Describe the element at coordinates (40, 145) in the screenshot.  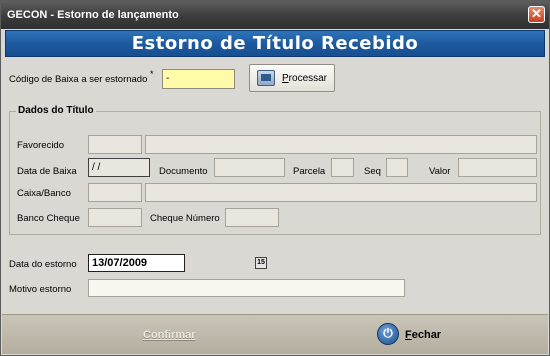
I see `favorecido-label: Favorecido` at that location.